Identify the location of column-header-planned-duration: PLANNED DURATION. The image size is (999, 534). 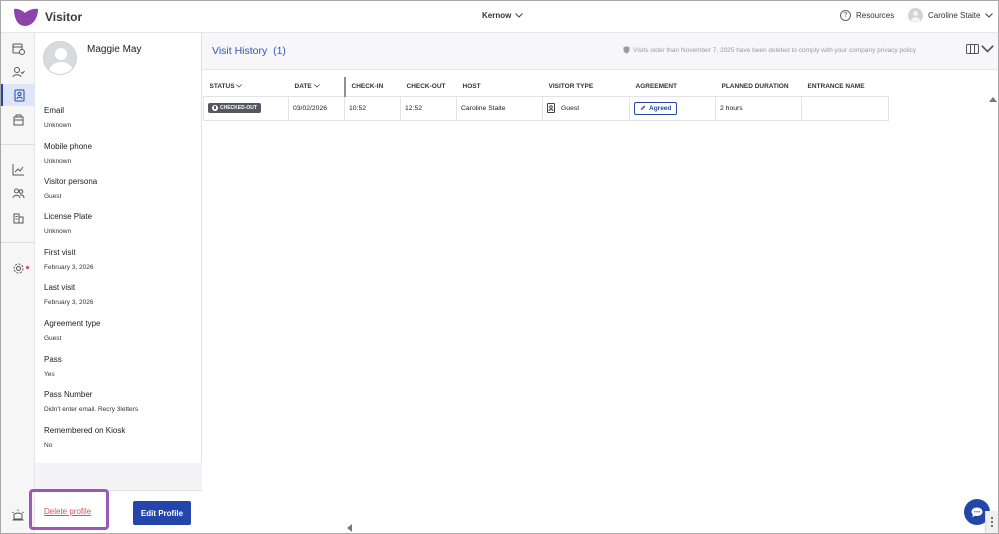
(758, 87).